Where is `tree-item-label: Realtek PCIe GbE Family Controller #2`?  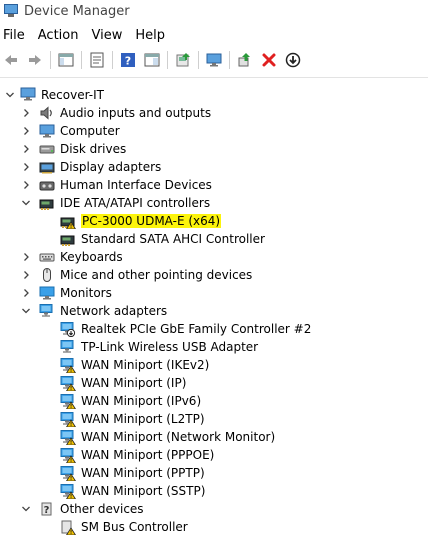
tree-item-label: Realtek PCIe GbE Family Controller #2 is located at coordinates (196, 329).